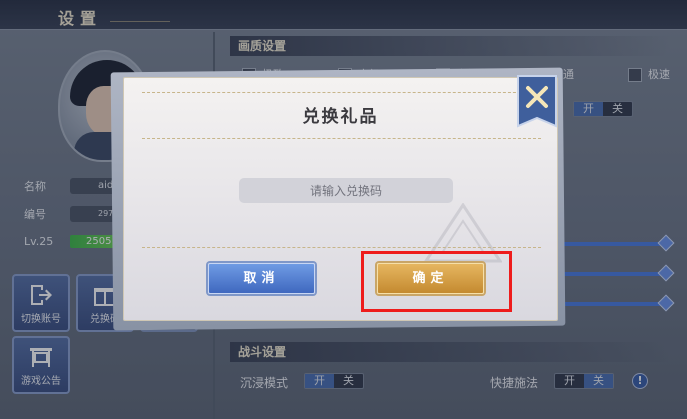 The height and width of the screenshot is (419, 687). What do you see at coordinates (436, 281) in the screenshot?
I see `confirm-highlight-box` at bounding box center [436, 281].